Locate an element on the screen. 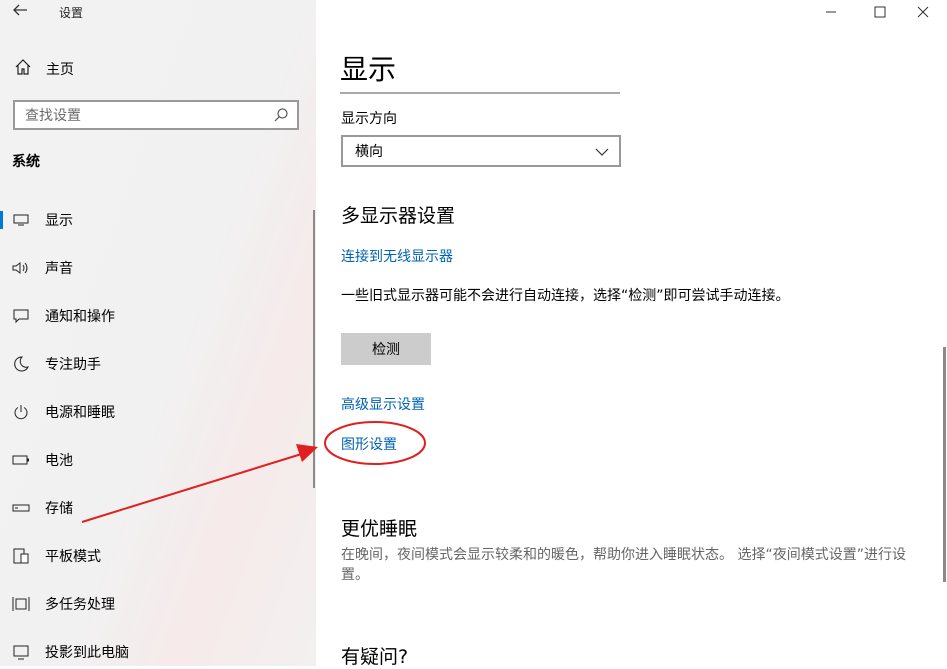 This screenshot has height=669, width=947. sidebar-item-label: 存储 is located at coordinates (59, 509).